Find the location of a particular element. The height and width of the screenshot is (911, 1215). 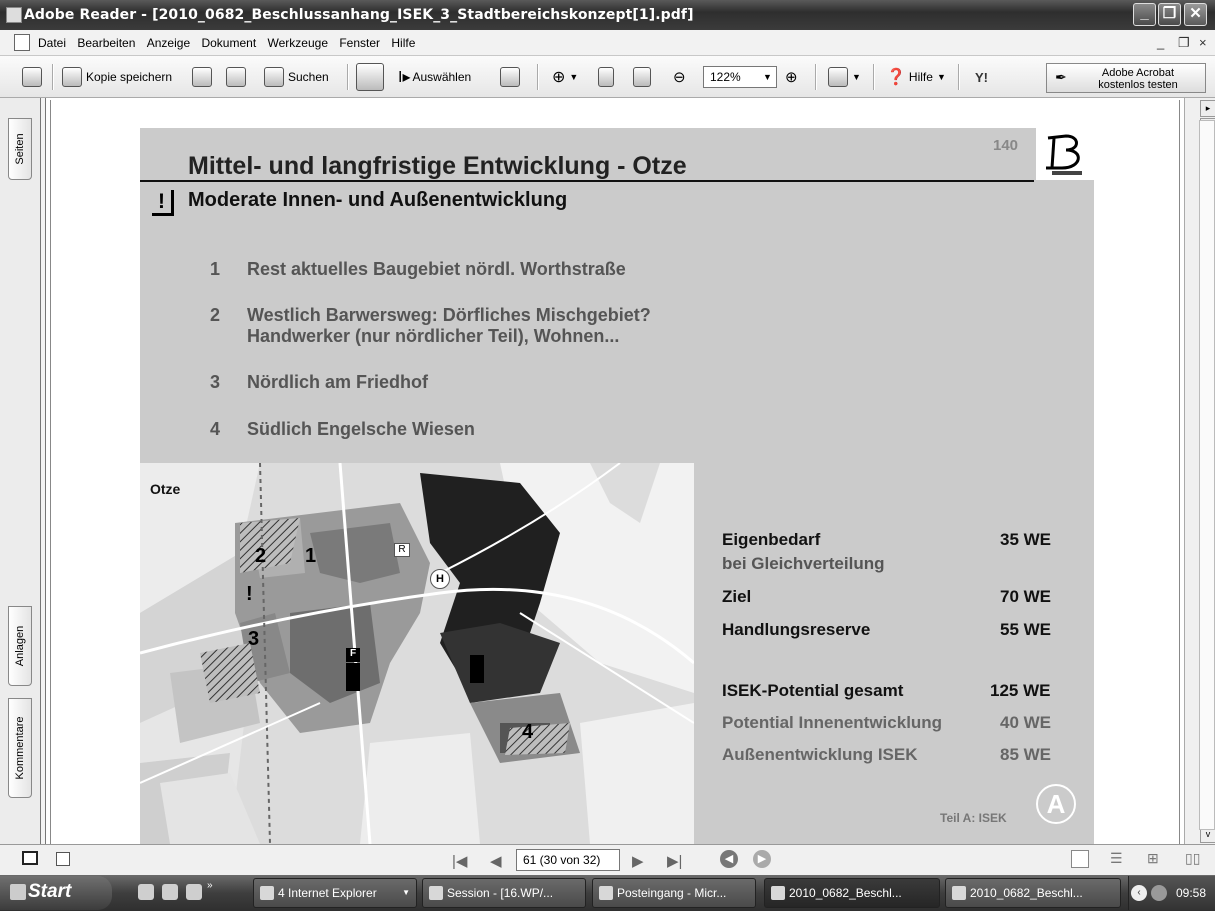

snapshot-button is located at coordinates (512, 77).